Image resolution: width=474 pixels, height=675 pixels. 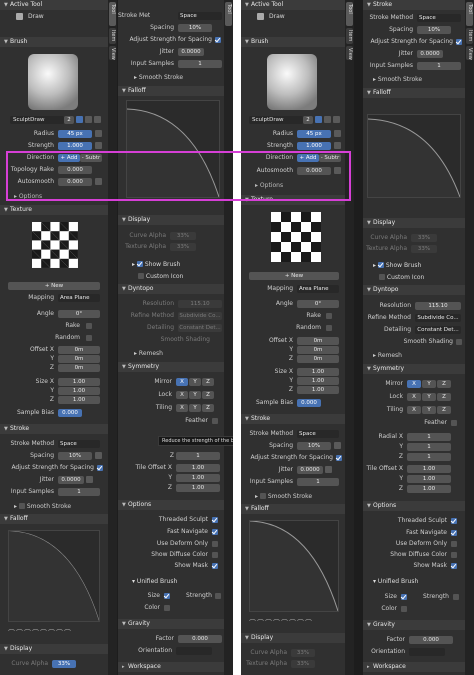 What do you see at coordinates (444, 397) in the screenshot?
I see `lock-z-toggle: Z` at bounding box center [444, 397].